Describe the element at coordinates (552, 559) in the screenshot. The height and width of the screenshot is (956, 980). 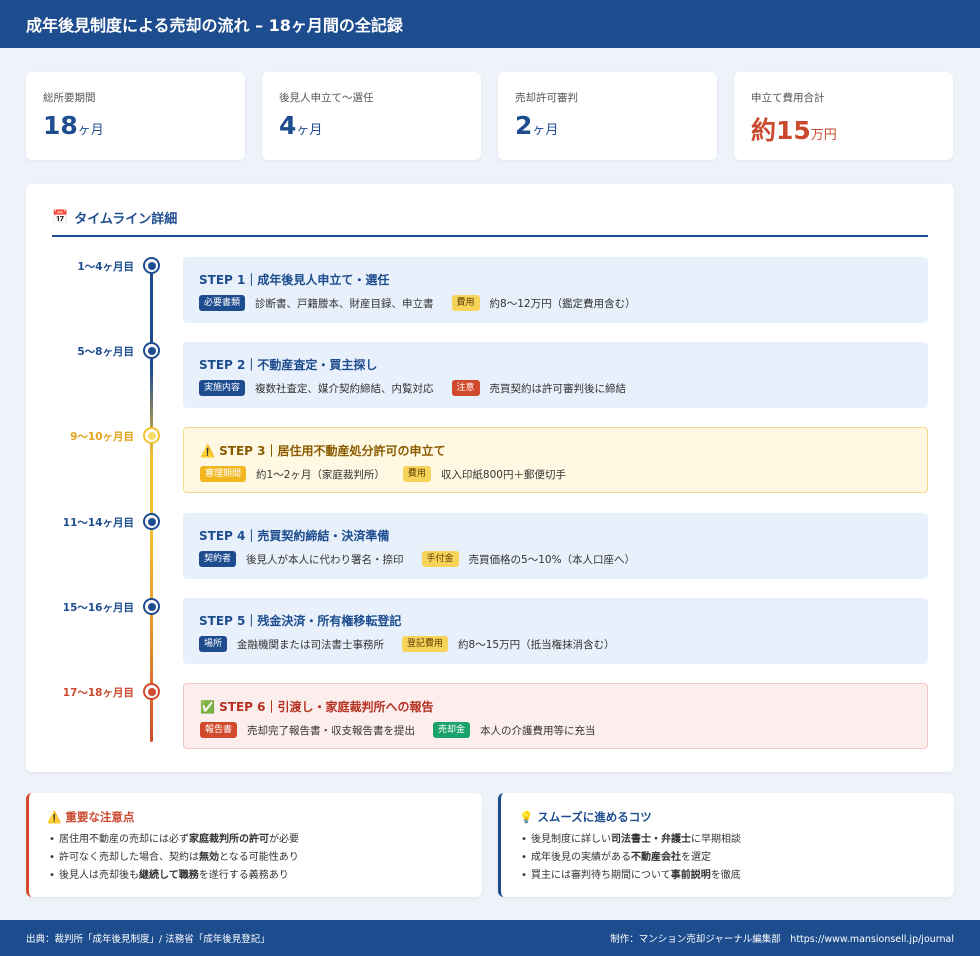
I see `step-text: 売買価格の5〜10%（本人口座へ）` at that location.